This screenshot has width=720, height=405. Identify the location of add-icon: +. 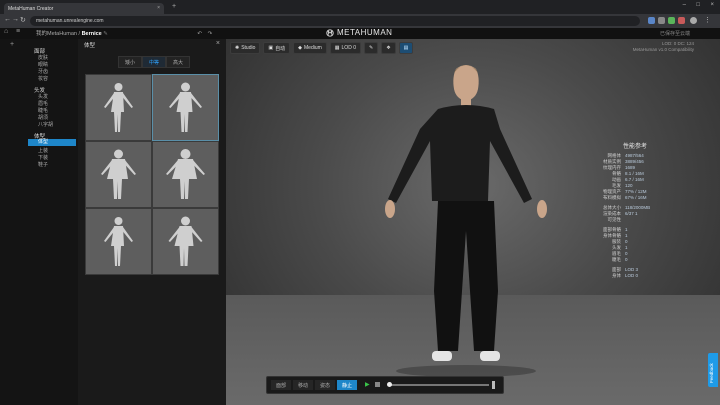
(12, 44).